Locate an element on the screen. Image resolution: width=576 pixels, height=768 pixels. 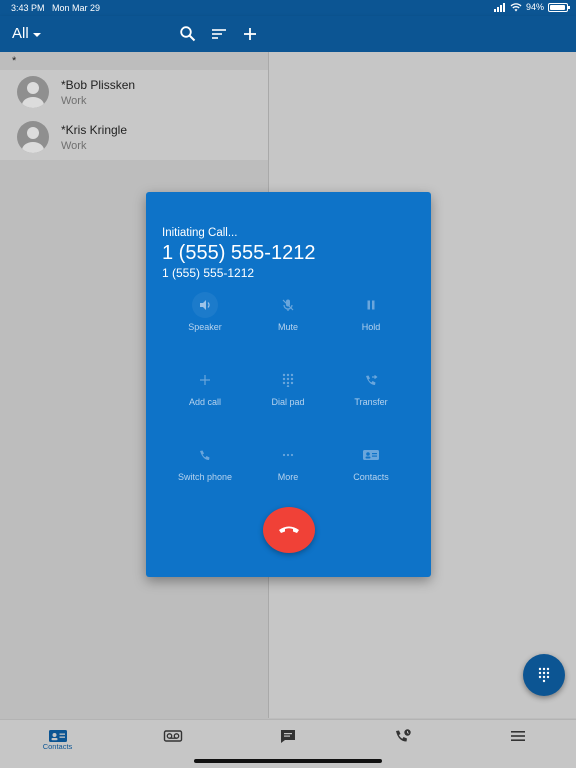
status-indicators: 94% is located at coordinates (531, 7).